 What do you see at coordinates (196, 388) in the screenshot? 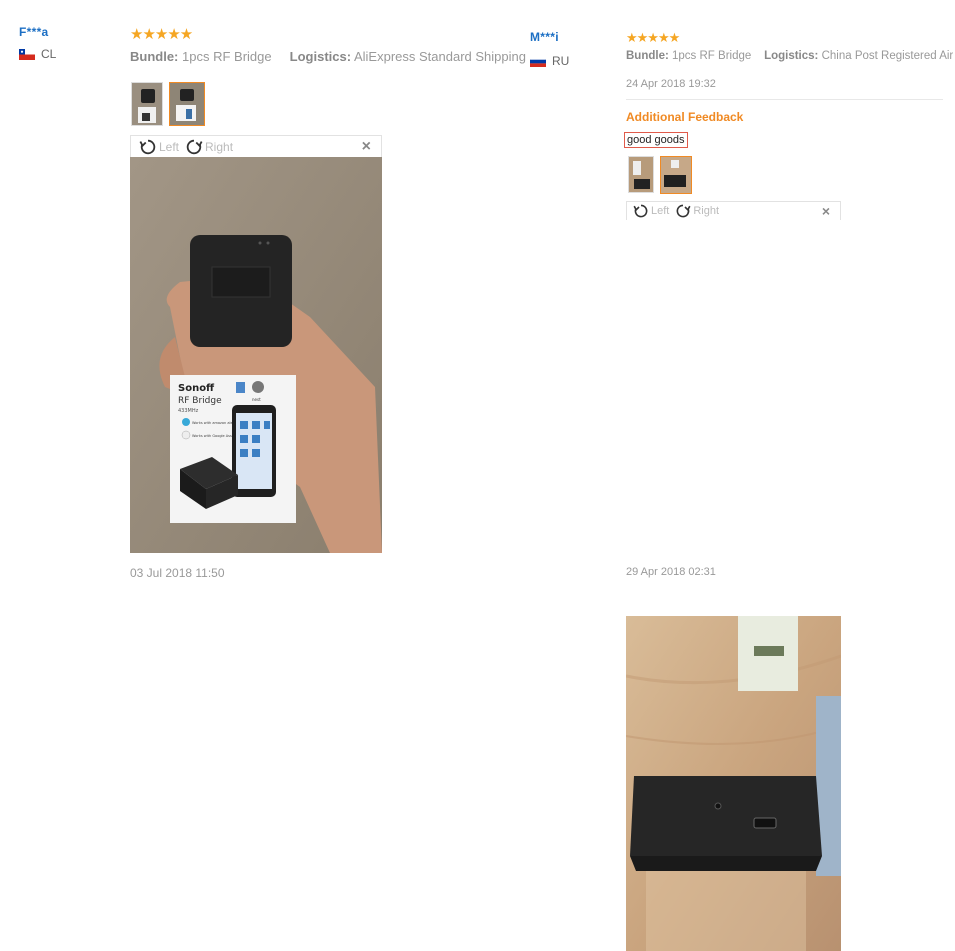
I see `box-brand-text: Sonoff` at bounding box center [196, 388].